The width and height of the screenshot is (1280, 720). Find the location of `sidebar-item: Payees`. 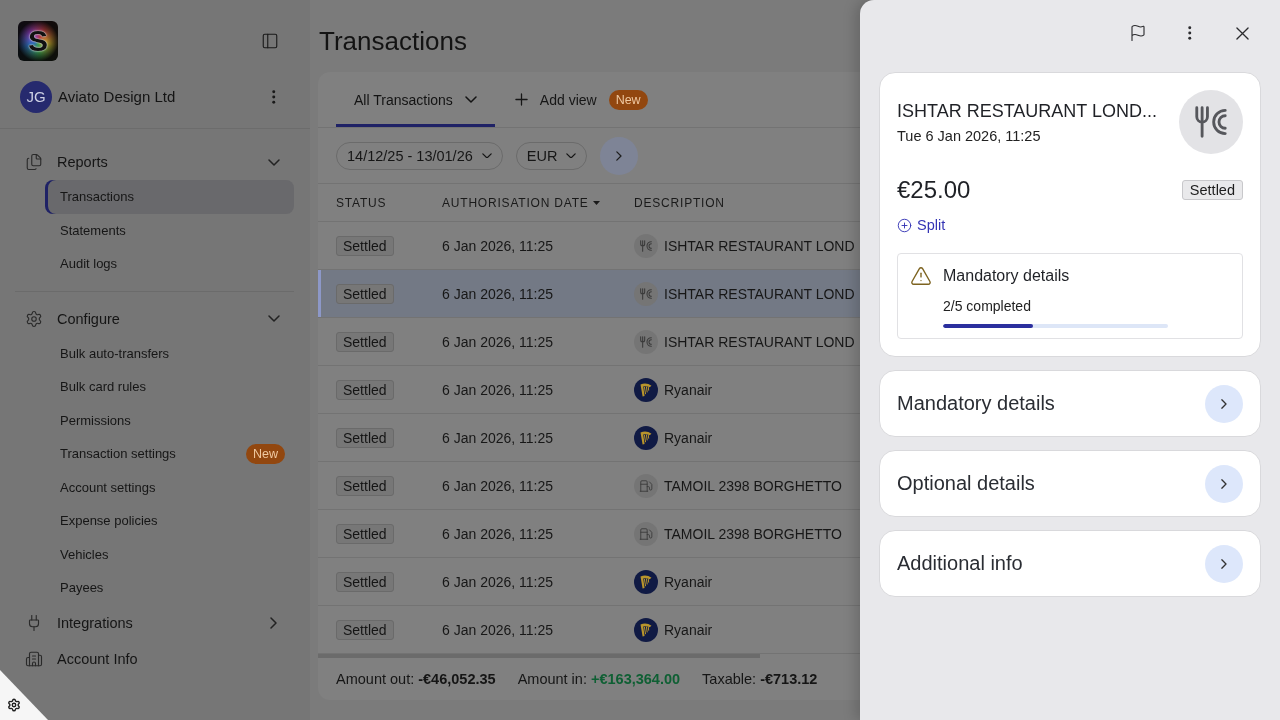

sidebar-item: Payees is located at coordinates (169, 588).